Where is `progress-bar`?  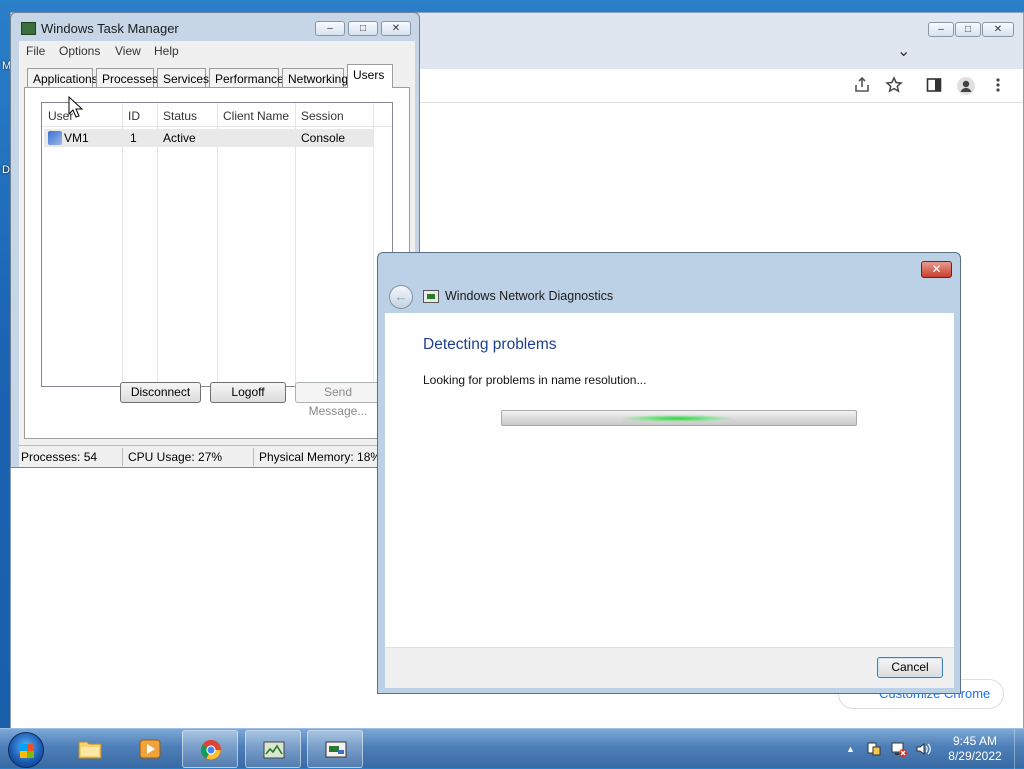
progress-bar is located at coordinates (679, 418).